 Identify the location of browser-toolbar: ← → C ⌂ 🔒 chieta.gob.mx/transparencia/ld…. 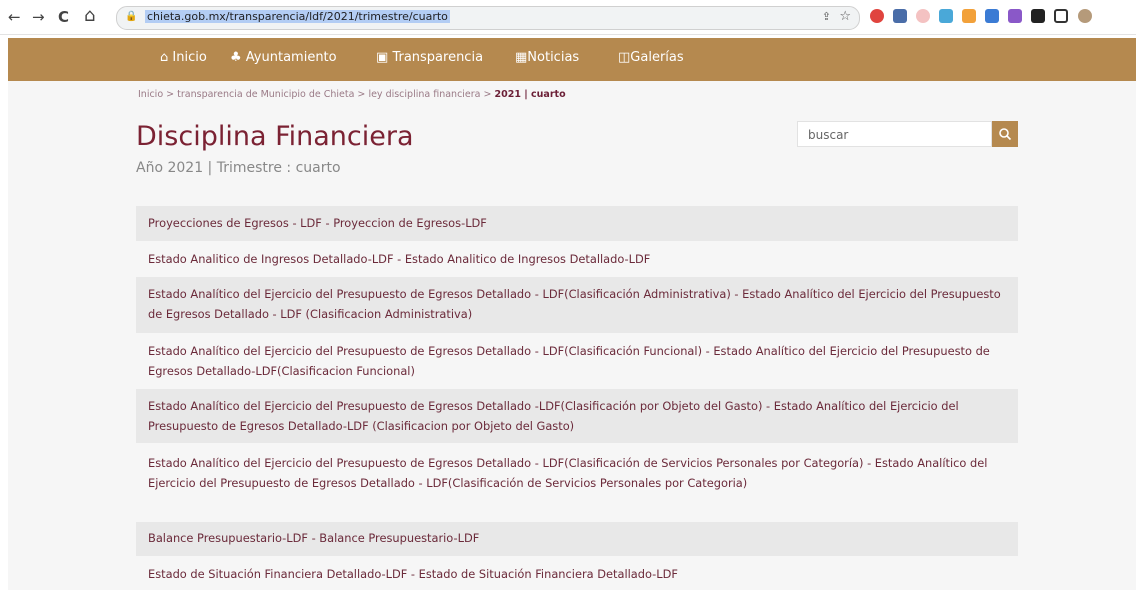
(568, 17).